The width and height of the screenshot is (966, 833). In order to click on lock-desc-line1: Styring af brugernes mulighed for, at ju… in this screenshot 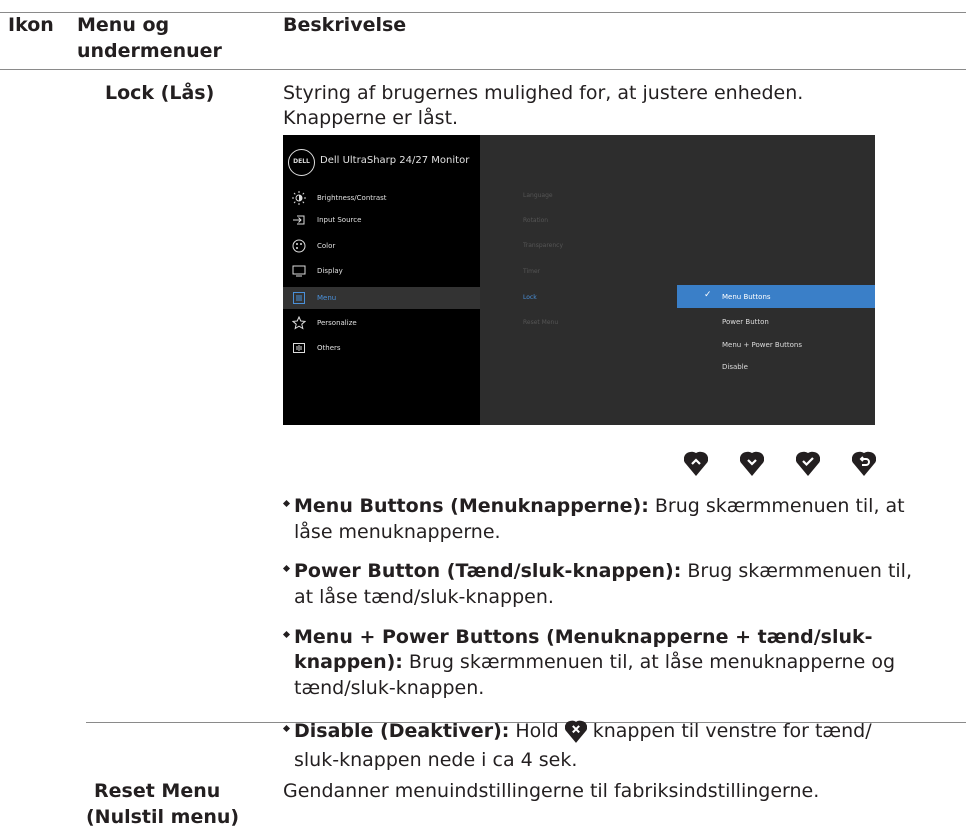, I will do `click(543, 93)`.